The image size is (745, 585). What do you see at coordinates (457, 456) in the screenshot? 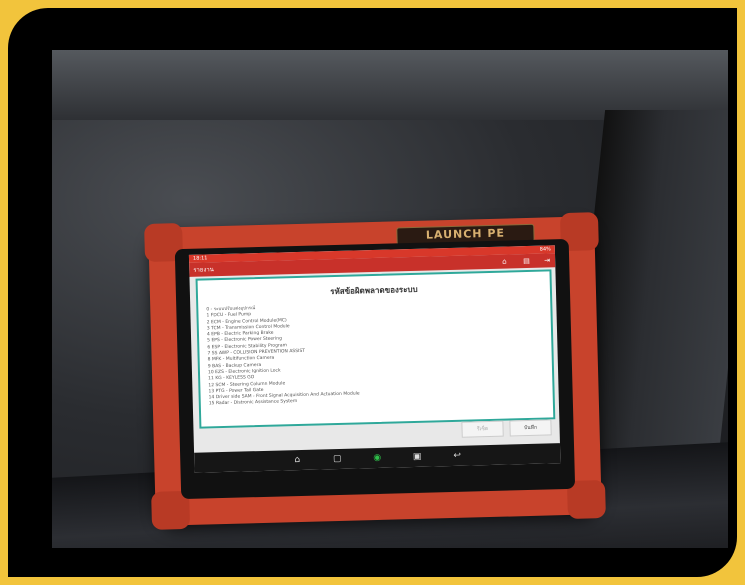
I see `back-icon: ↩` at bounding box center [457, 456].